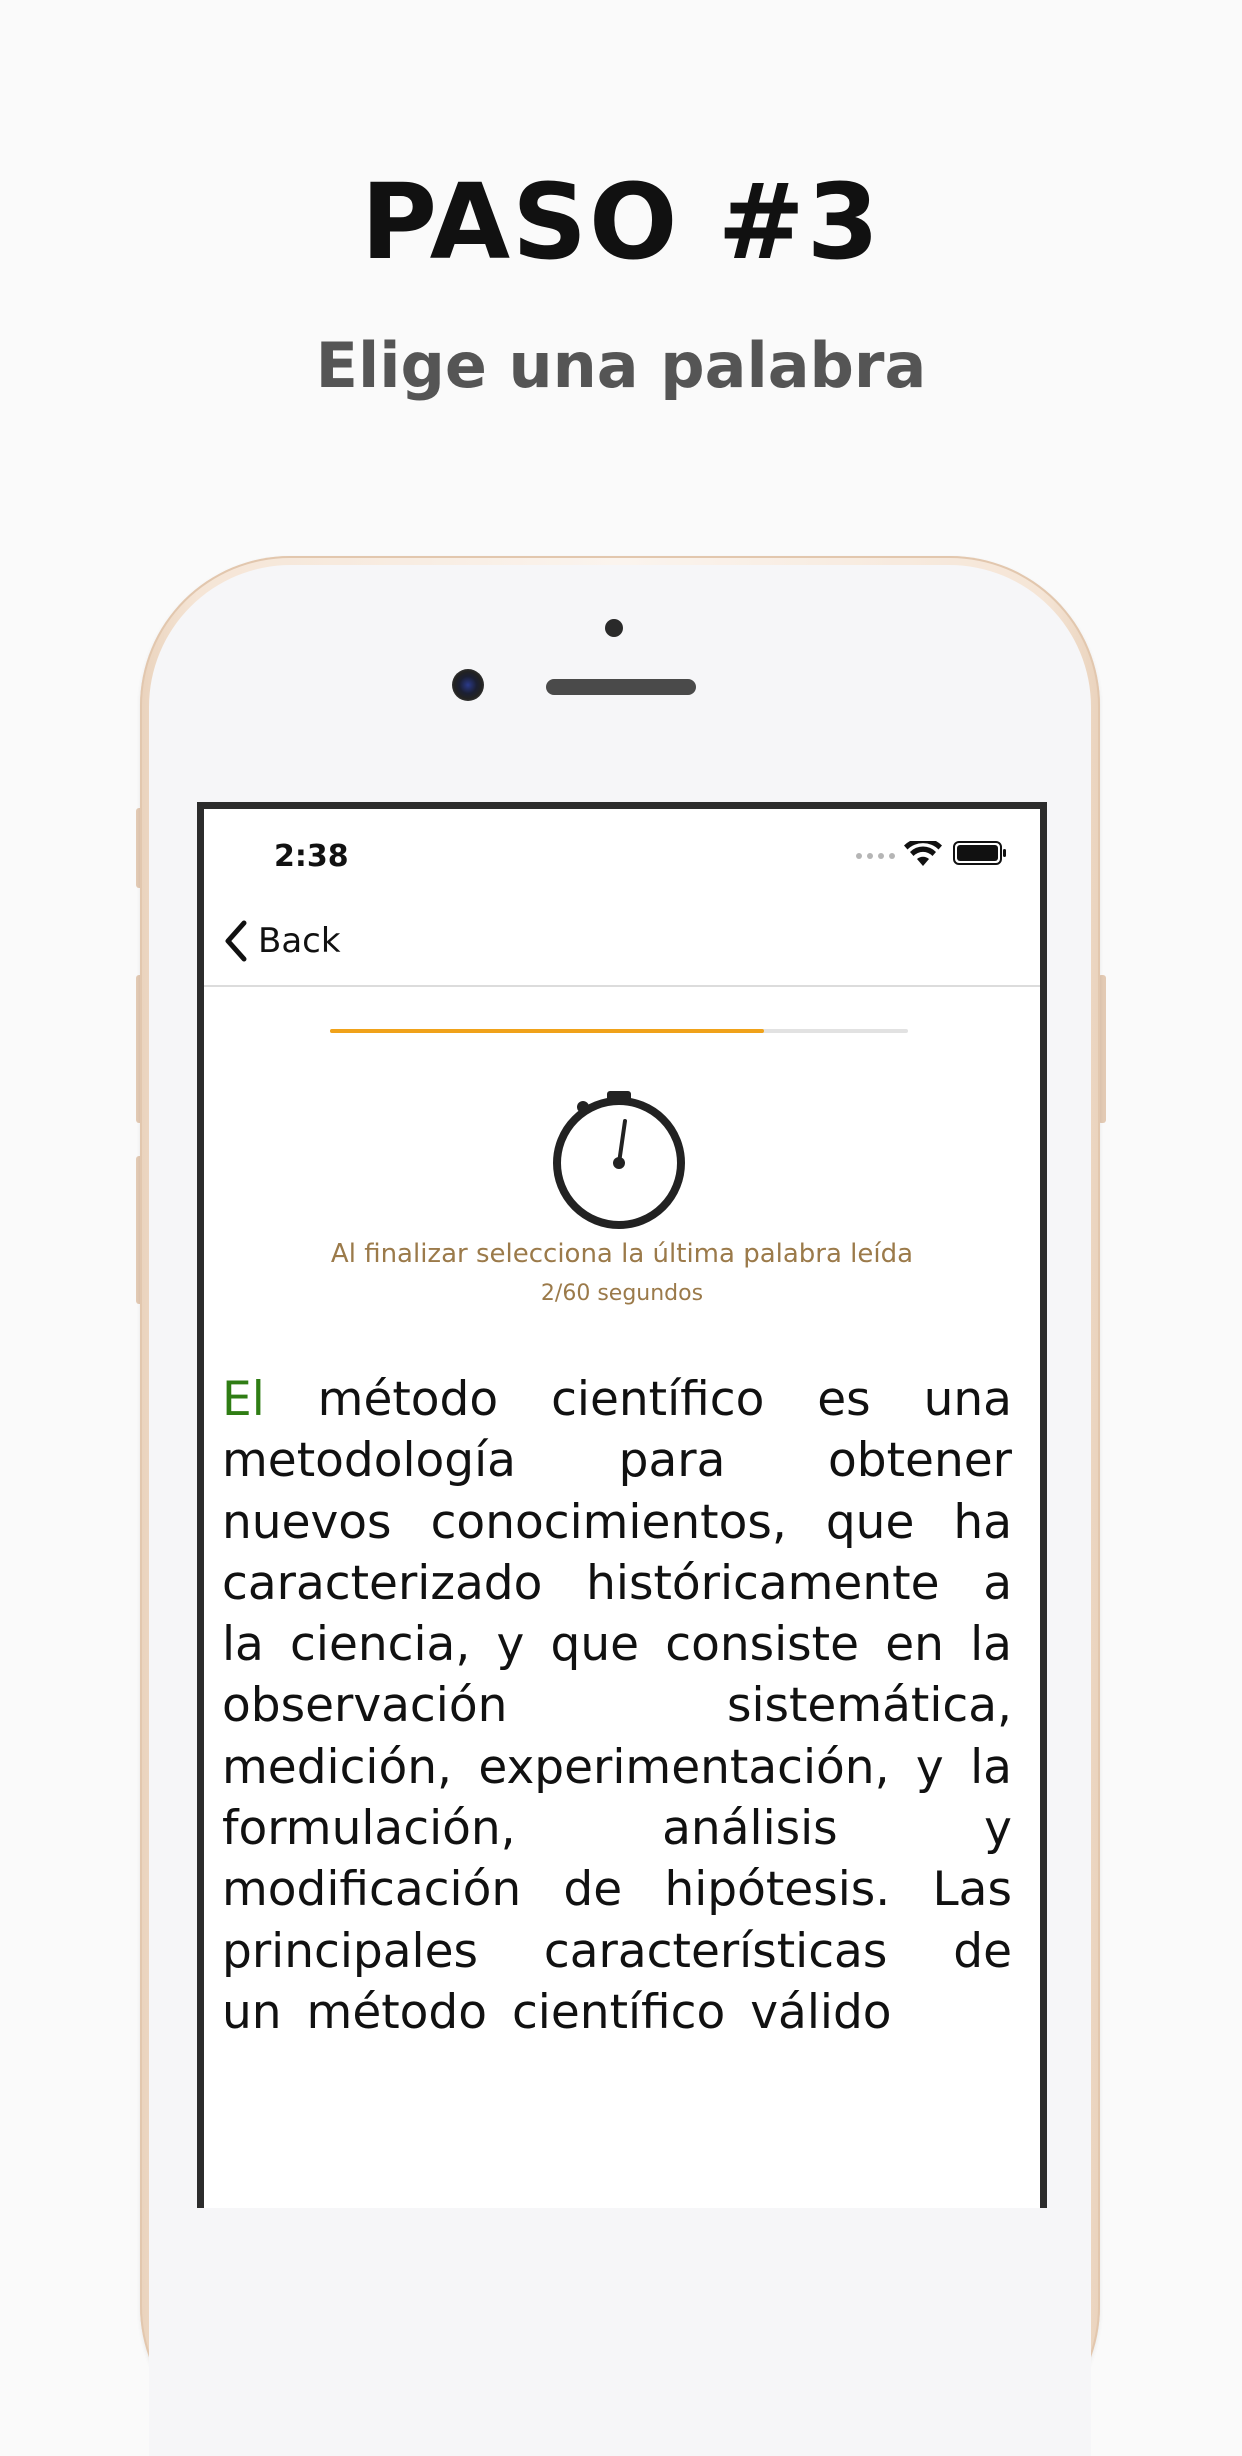 The width and height of the screenshot is (1242, 2456). I want to click on reading-word: para, so click(672, 1460).